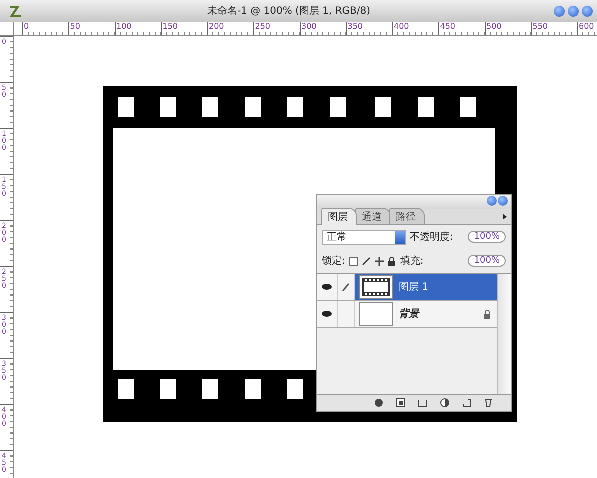 The width and height of the screenshot is (597, 478). What do you see at coordinates (487, 261) in the screenshot?
I see `fill-field: 100%` at bounding box center [487, 261].